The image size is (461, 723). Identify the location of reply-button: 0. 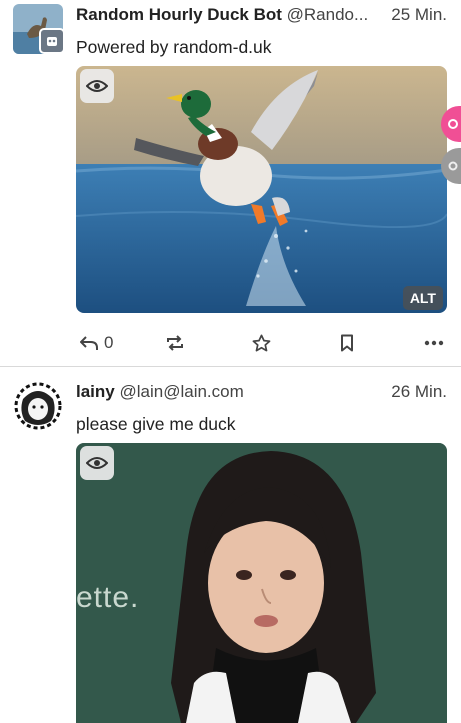
(96, 343).